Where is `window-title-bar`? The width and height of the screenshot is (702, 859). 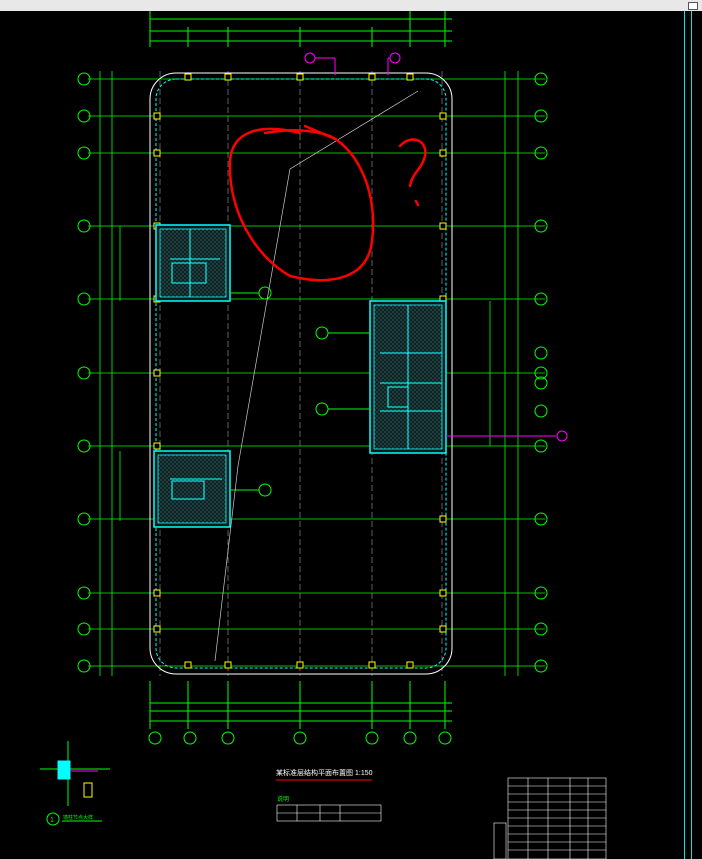
window-title-bar is located at coordinates (351, 5).